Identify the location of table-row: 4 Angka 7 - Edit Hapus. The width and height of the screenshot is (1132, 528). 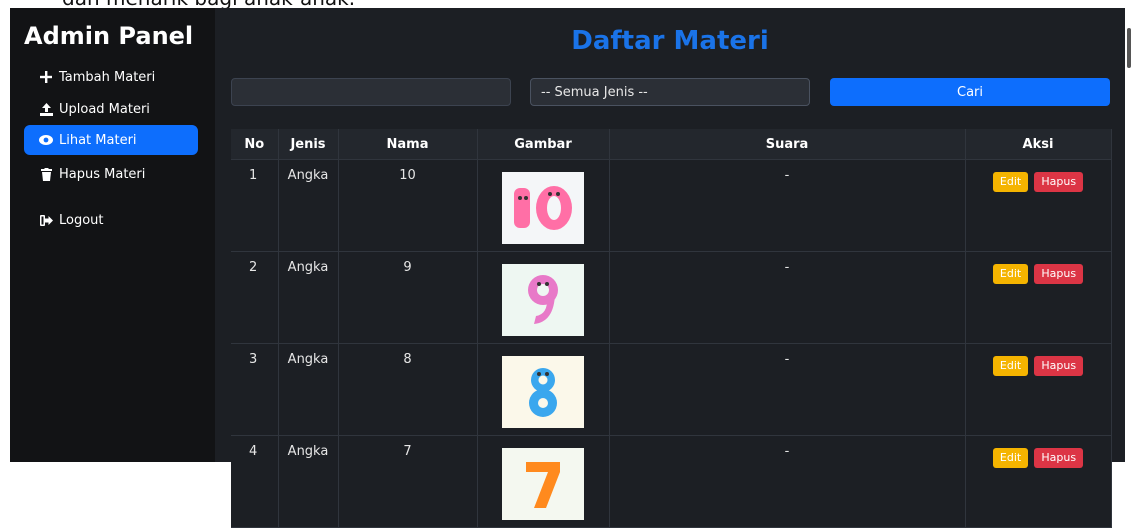
(671, 481).